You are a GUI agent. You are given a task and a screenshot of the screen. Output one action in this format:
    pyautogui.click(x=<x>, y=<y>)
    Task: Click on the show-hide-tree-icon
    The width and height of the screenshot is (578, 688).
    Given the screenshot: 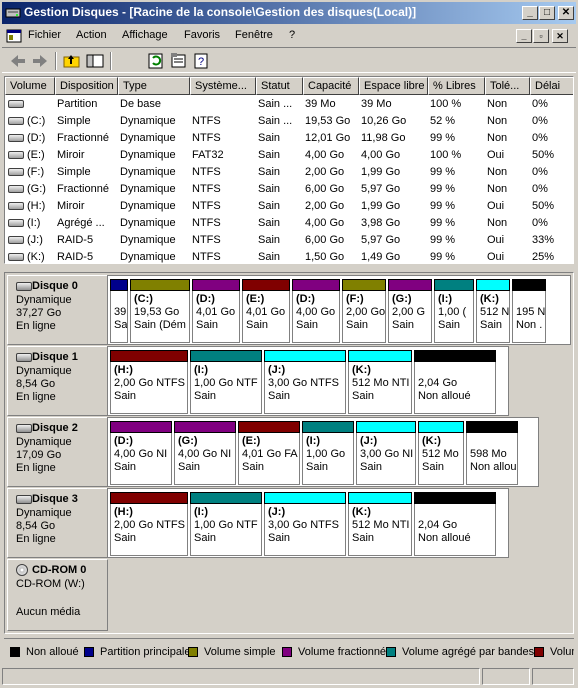 What is the action you would take?
    pyautogui.click(x=95, y=61)
    